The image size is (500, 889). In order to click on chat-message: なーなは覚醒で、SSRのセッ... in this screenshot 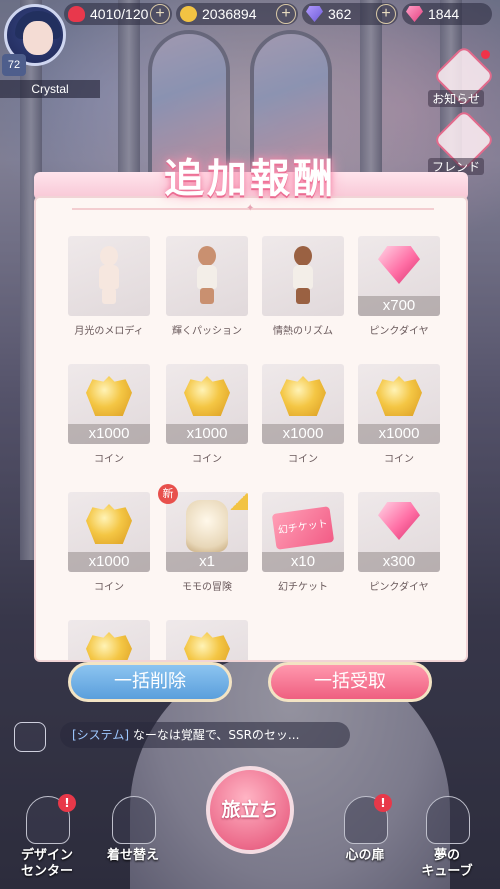, I will do `click(216, 735)`.